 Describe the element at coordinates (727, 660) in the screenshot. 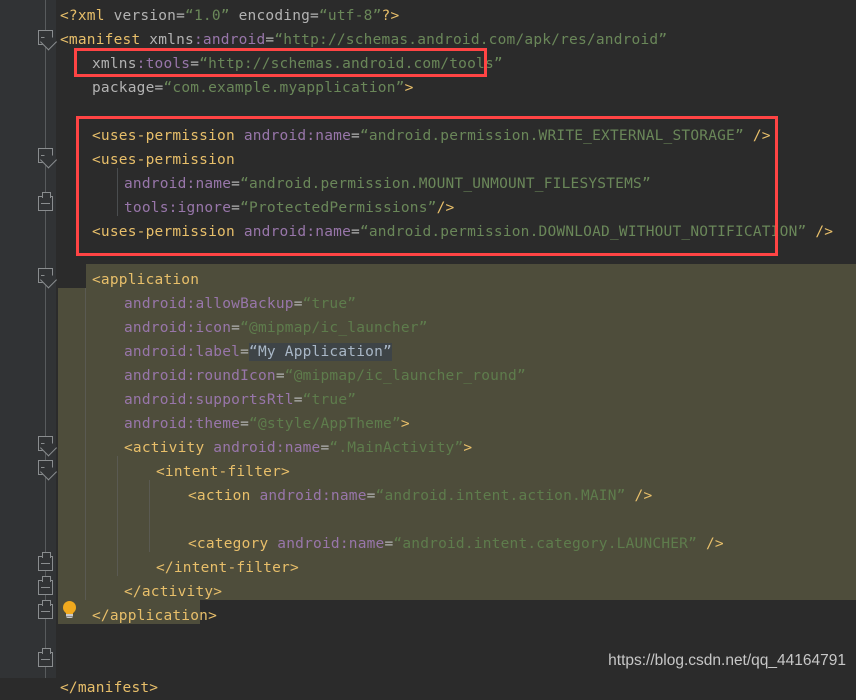

I see `watermark-text: https://blog.csdn.net/qq_44164791` at that location.